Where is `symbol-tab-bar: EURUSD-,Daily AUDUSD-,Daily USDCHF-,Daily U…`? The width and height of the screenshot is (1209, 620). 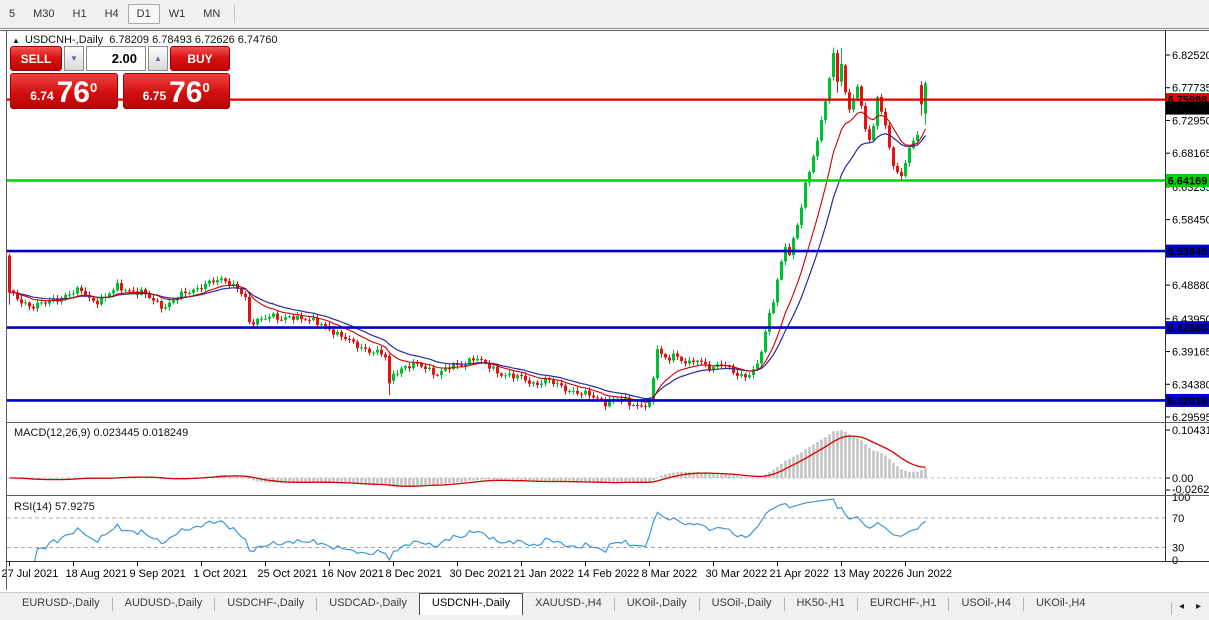
symbol-tab-bar: EURUSD-,Daily AUDUSD-,Daily USDCHF-,Daily U… is located at coordinates (604, 606).